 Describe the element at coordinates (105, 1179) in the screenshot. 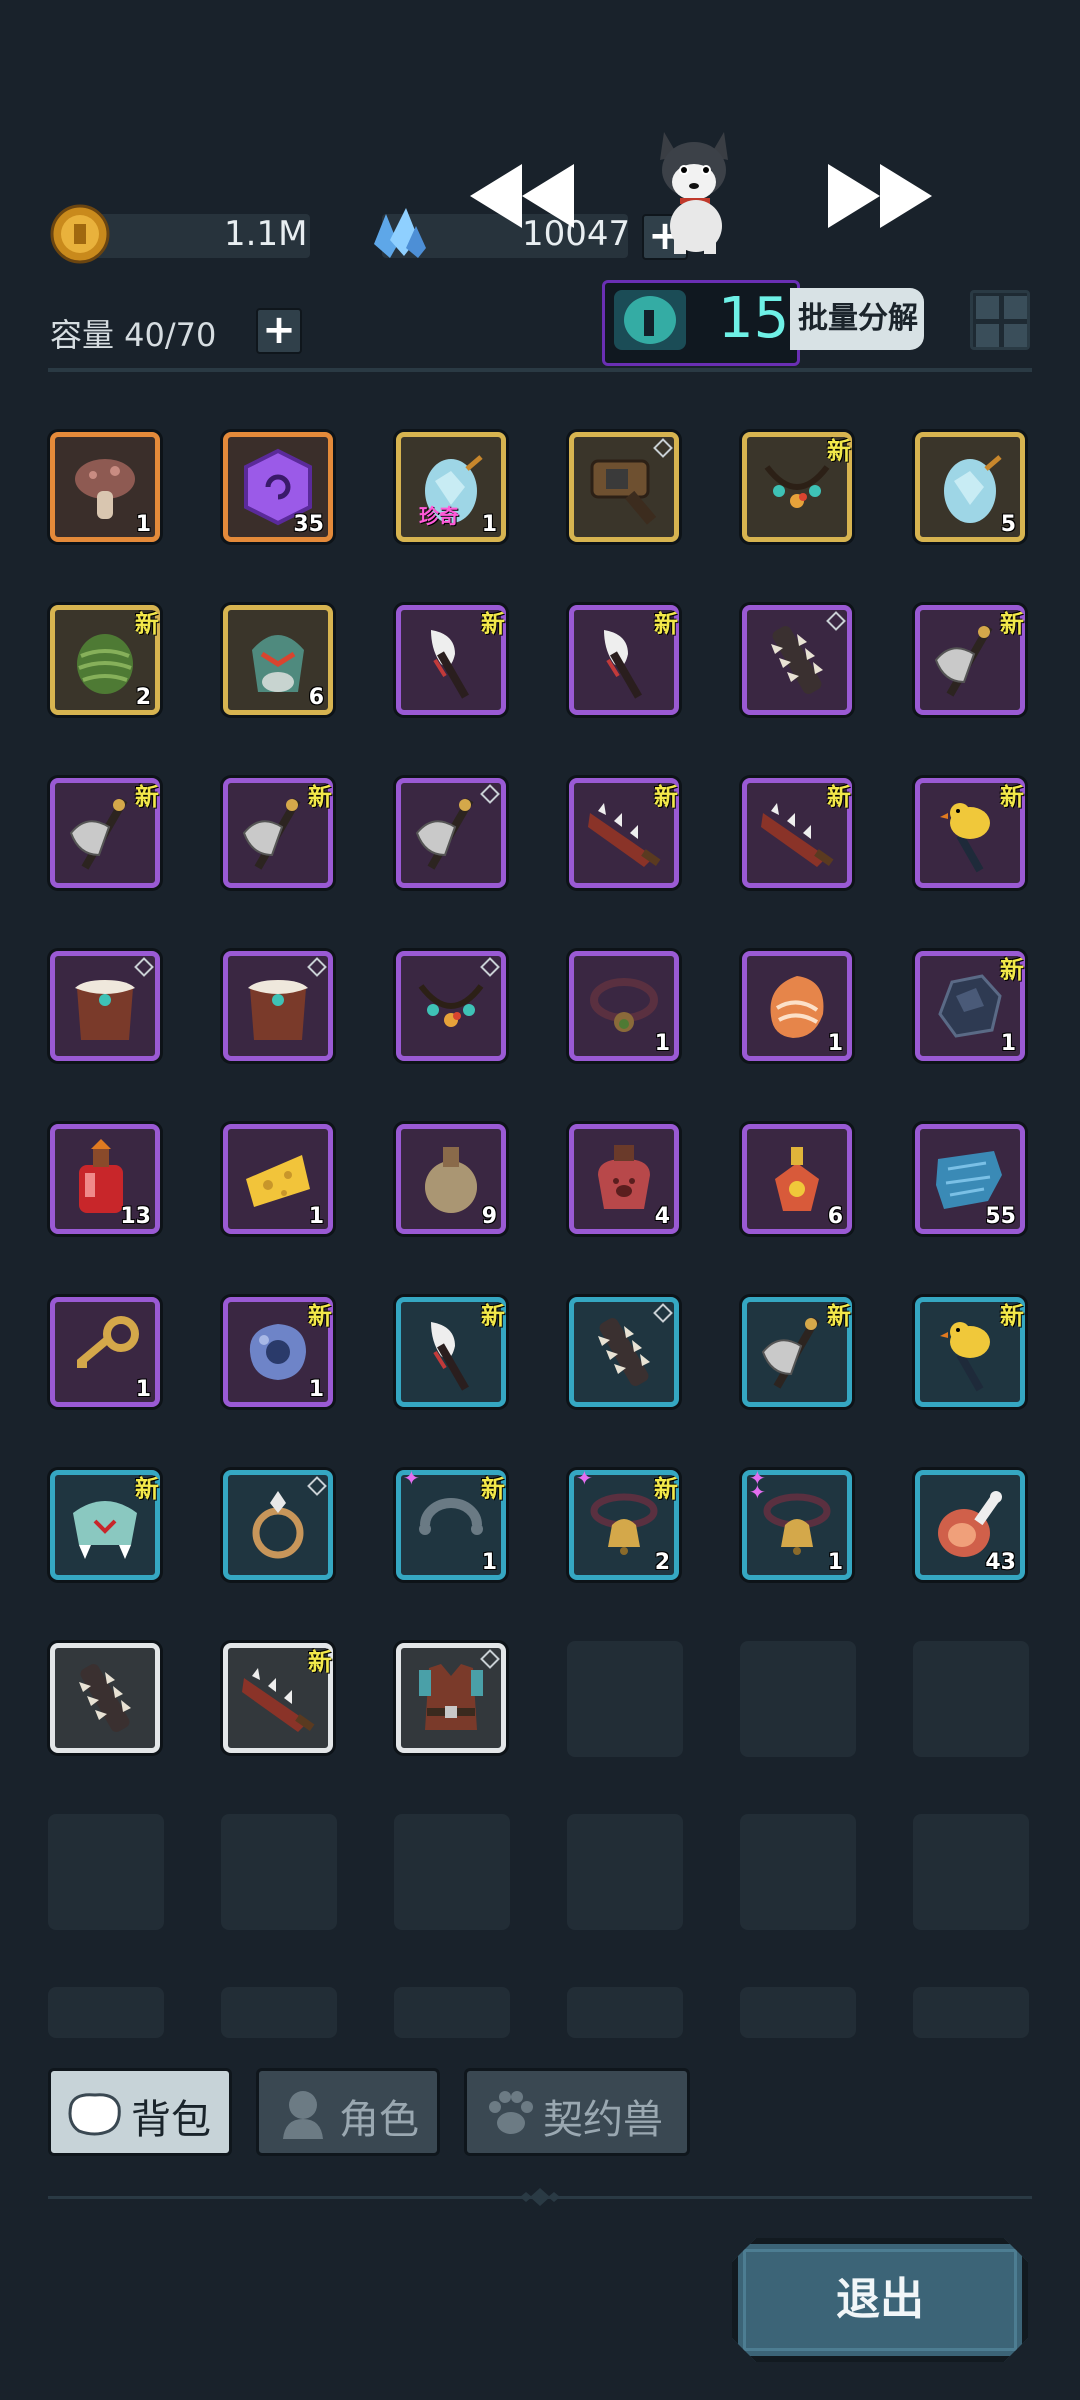

I see `inventory-slot: 13` at that location.